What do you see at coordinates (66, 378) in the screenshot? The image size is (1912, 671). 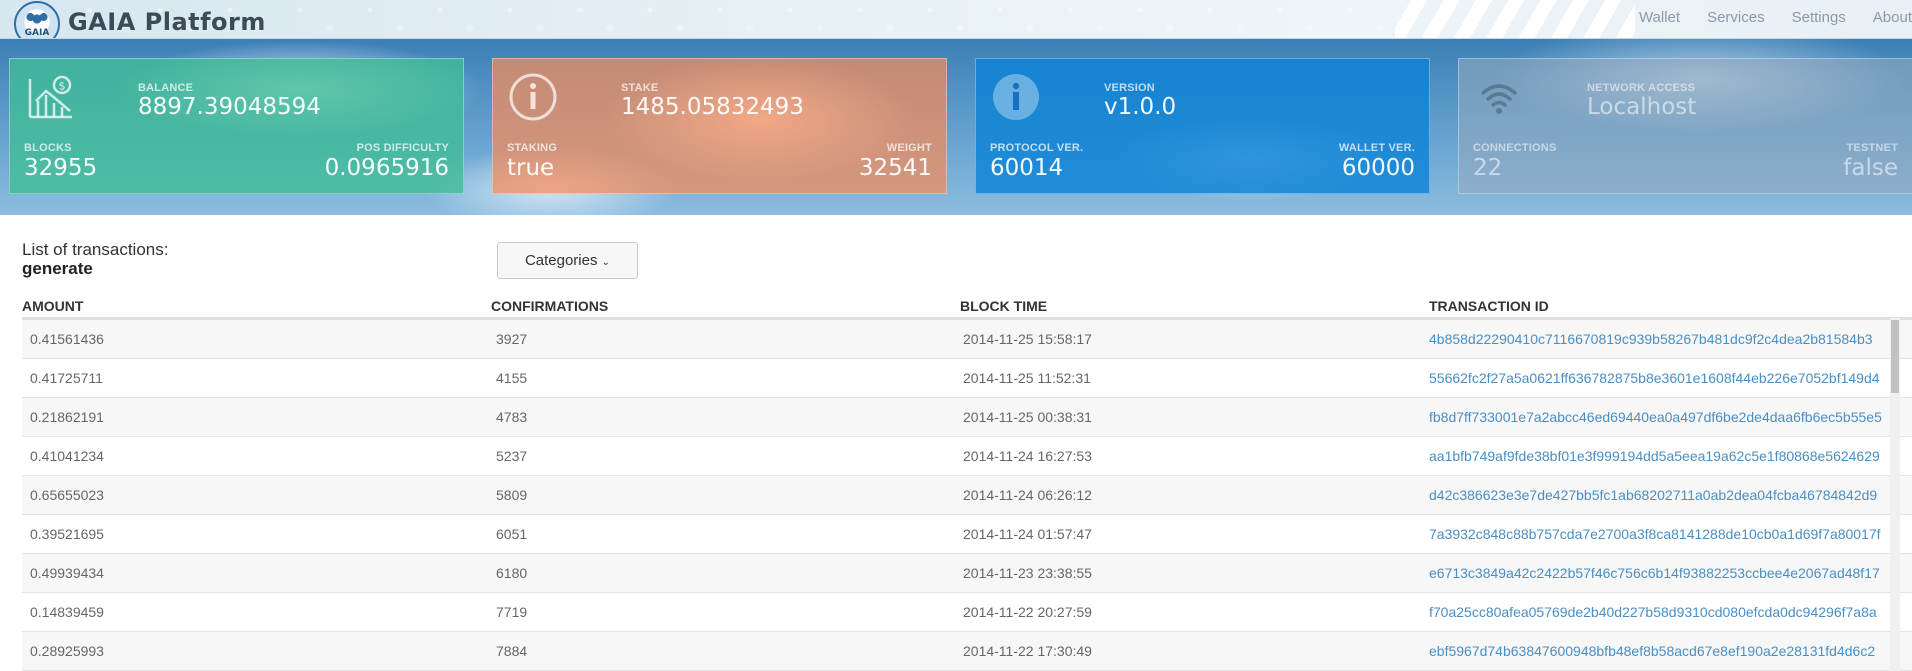 I see `amount-cell: 0.41725711` at bounding box center [66, 378].